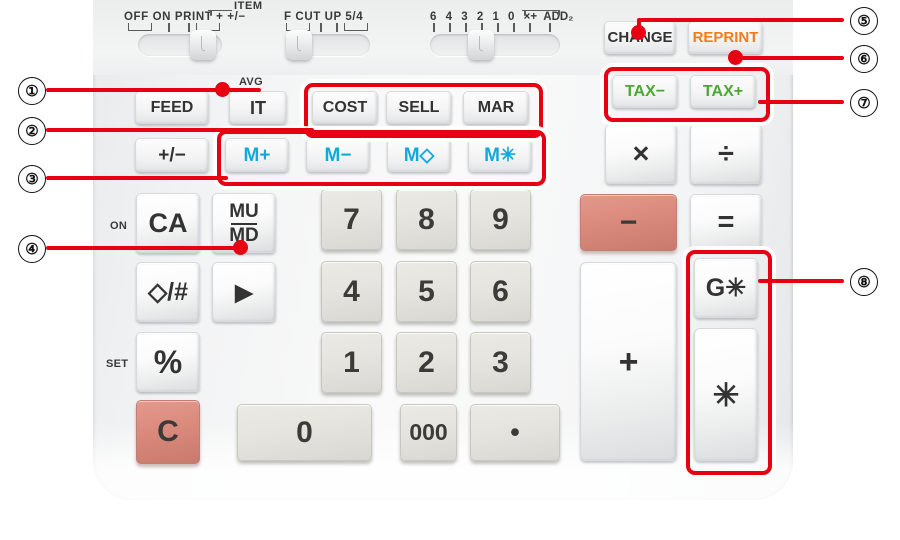  Describe the element at coordinates (550, 27) in the screenshot. I see `tick-add2` at that location.